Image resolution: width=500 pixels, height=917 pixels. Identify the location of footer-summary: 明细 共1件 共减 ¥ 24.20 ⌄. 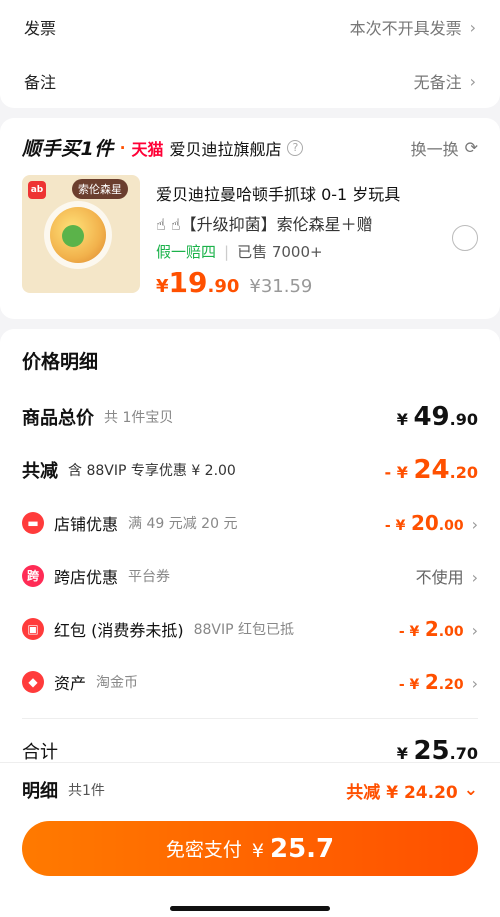
(250, 783).